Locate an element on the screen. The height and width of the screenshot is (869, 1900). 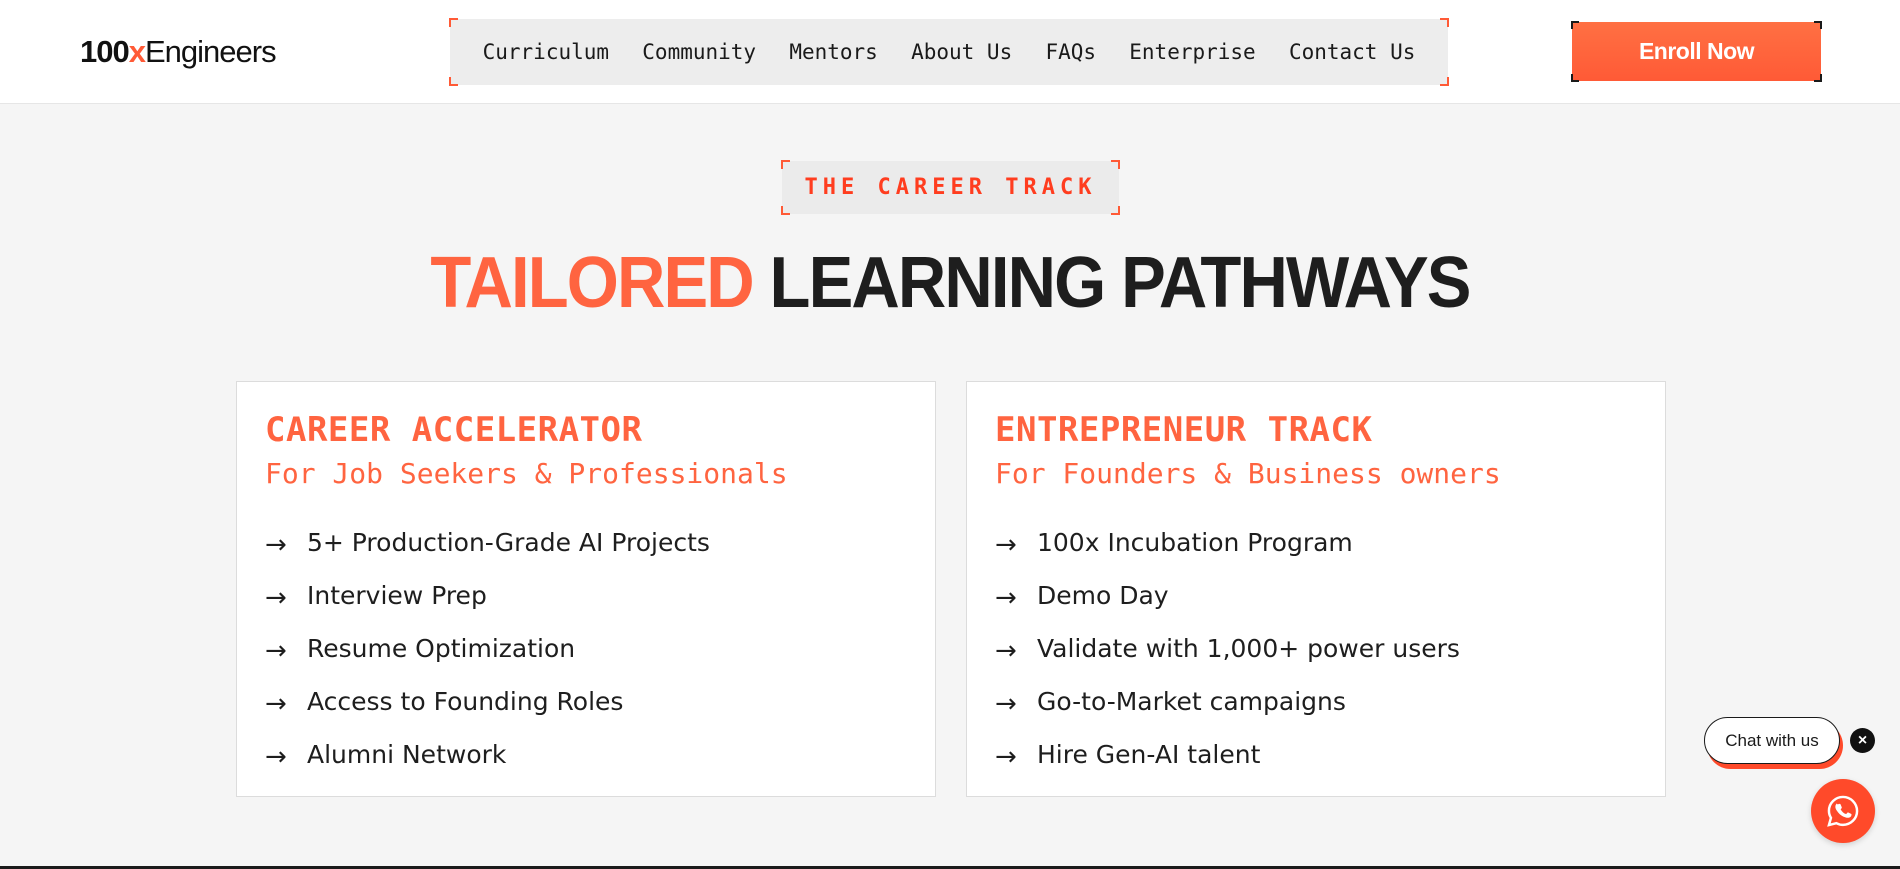
nav-faqs: FAQs is located at coordinates (1070, 52).